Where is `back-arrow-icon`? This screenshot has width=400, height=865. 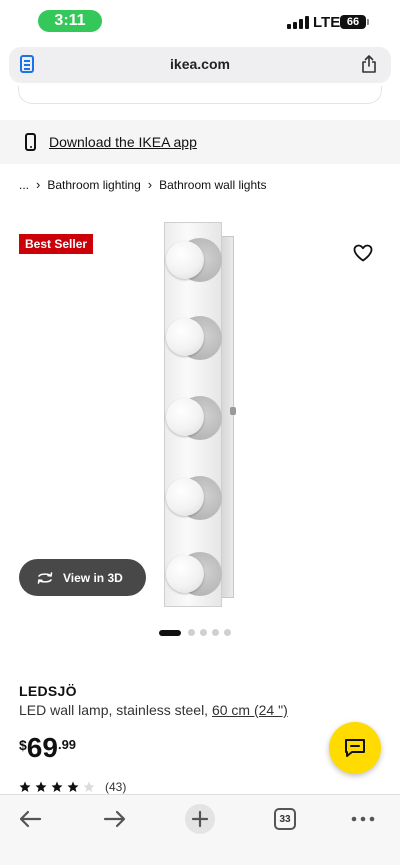 back-arrow-icon is located at coordinates (30, 819).